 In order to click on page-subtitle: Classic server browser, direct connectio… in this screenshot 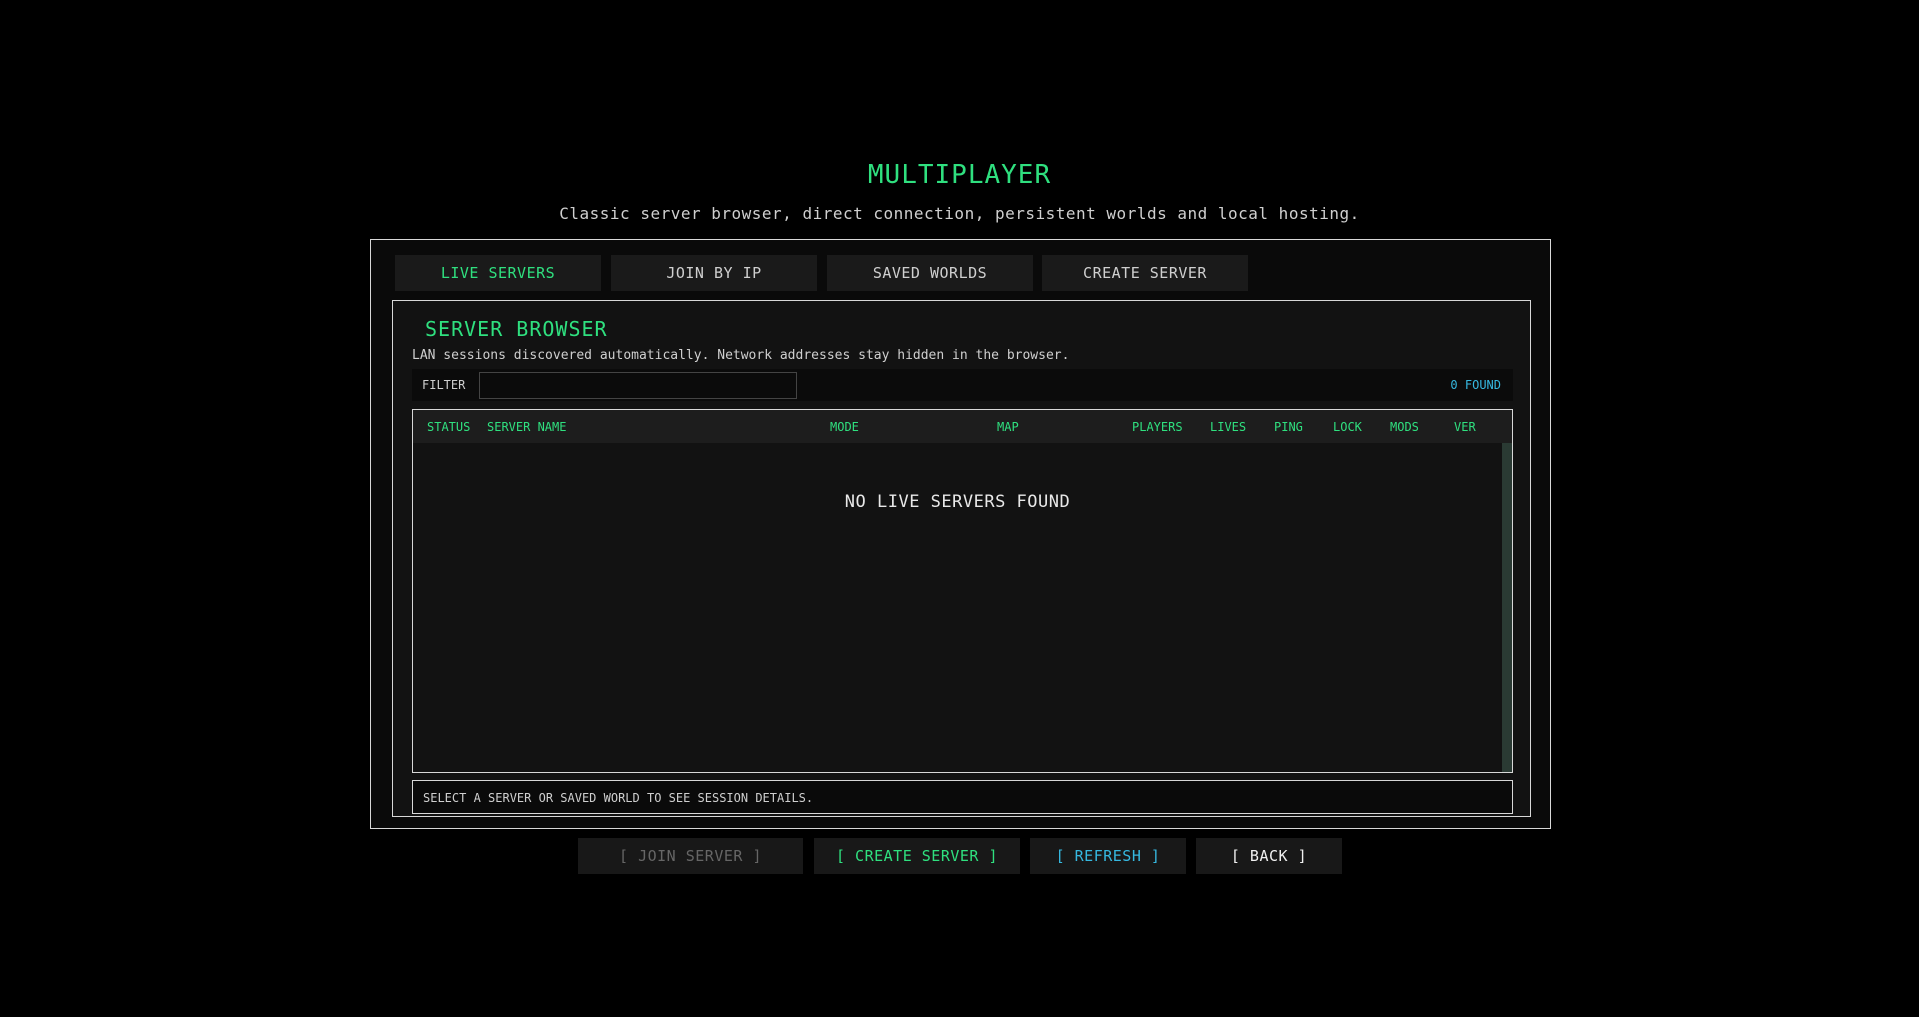, I will do `click(959, 213)`.